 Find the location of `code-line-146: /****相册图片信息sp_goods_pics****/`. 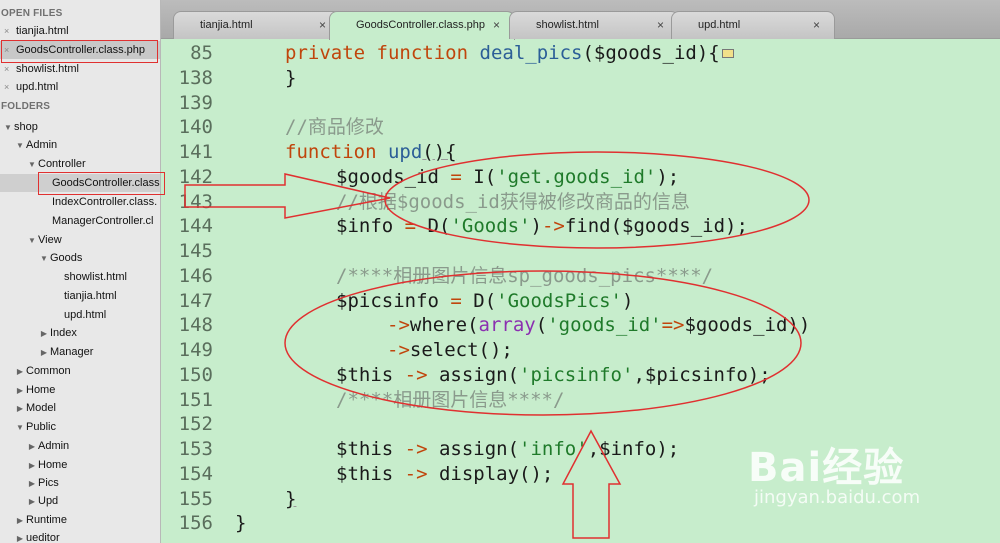

code-line-146: /****相册图片信息sp_goods_pics****/ is located at coordinates (525, 275).